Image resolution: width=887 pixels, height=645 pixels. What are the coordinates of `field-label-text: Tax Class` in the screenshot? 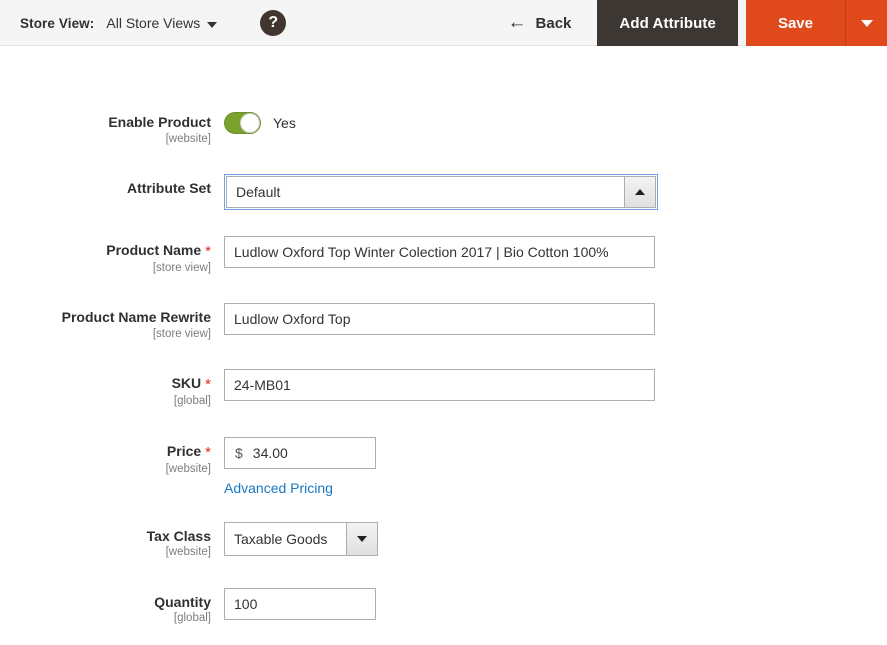 It's located at (178, 535).